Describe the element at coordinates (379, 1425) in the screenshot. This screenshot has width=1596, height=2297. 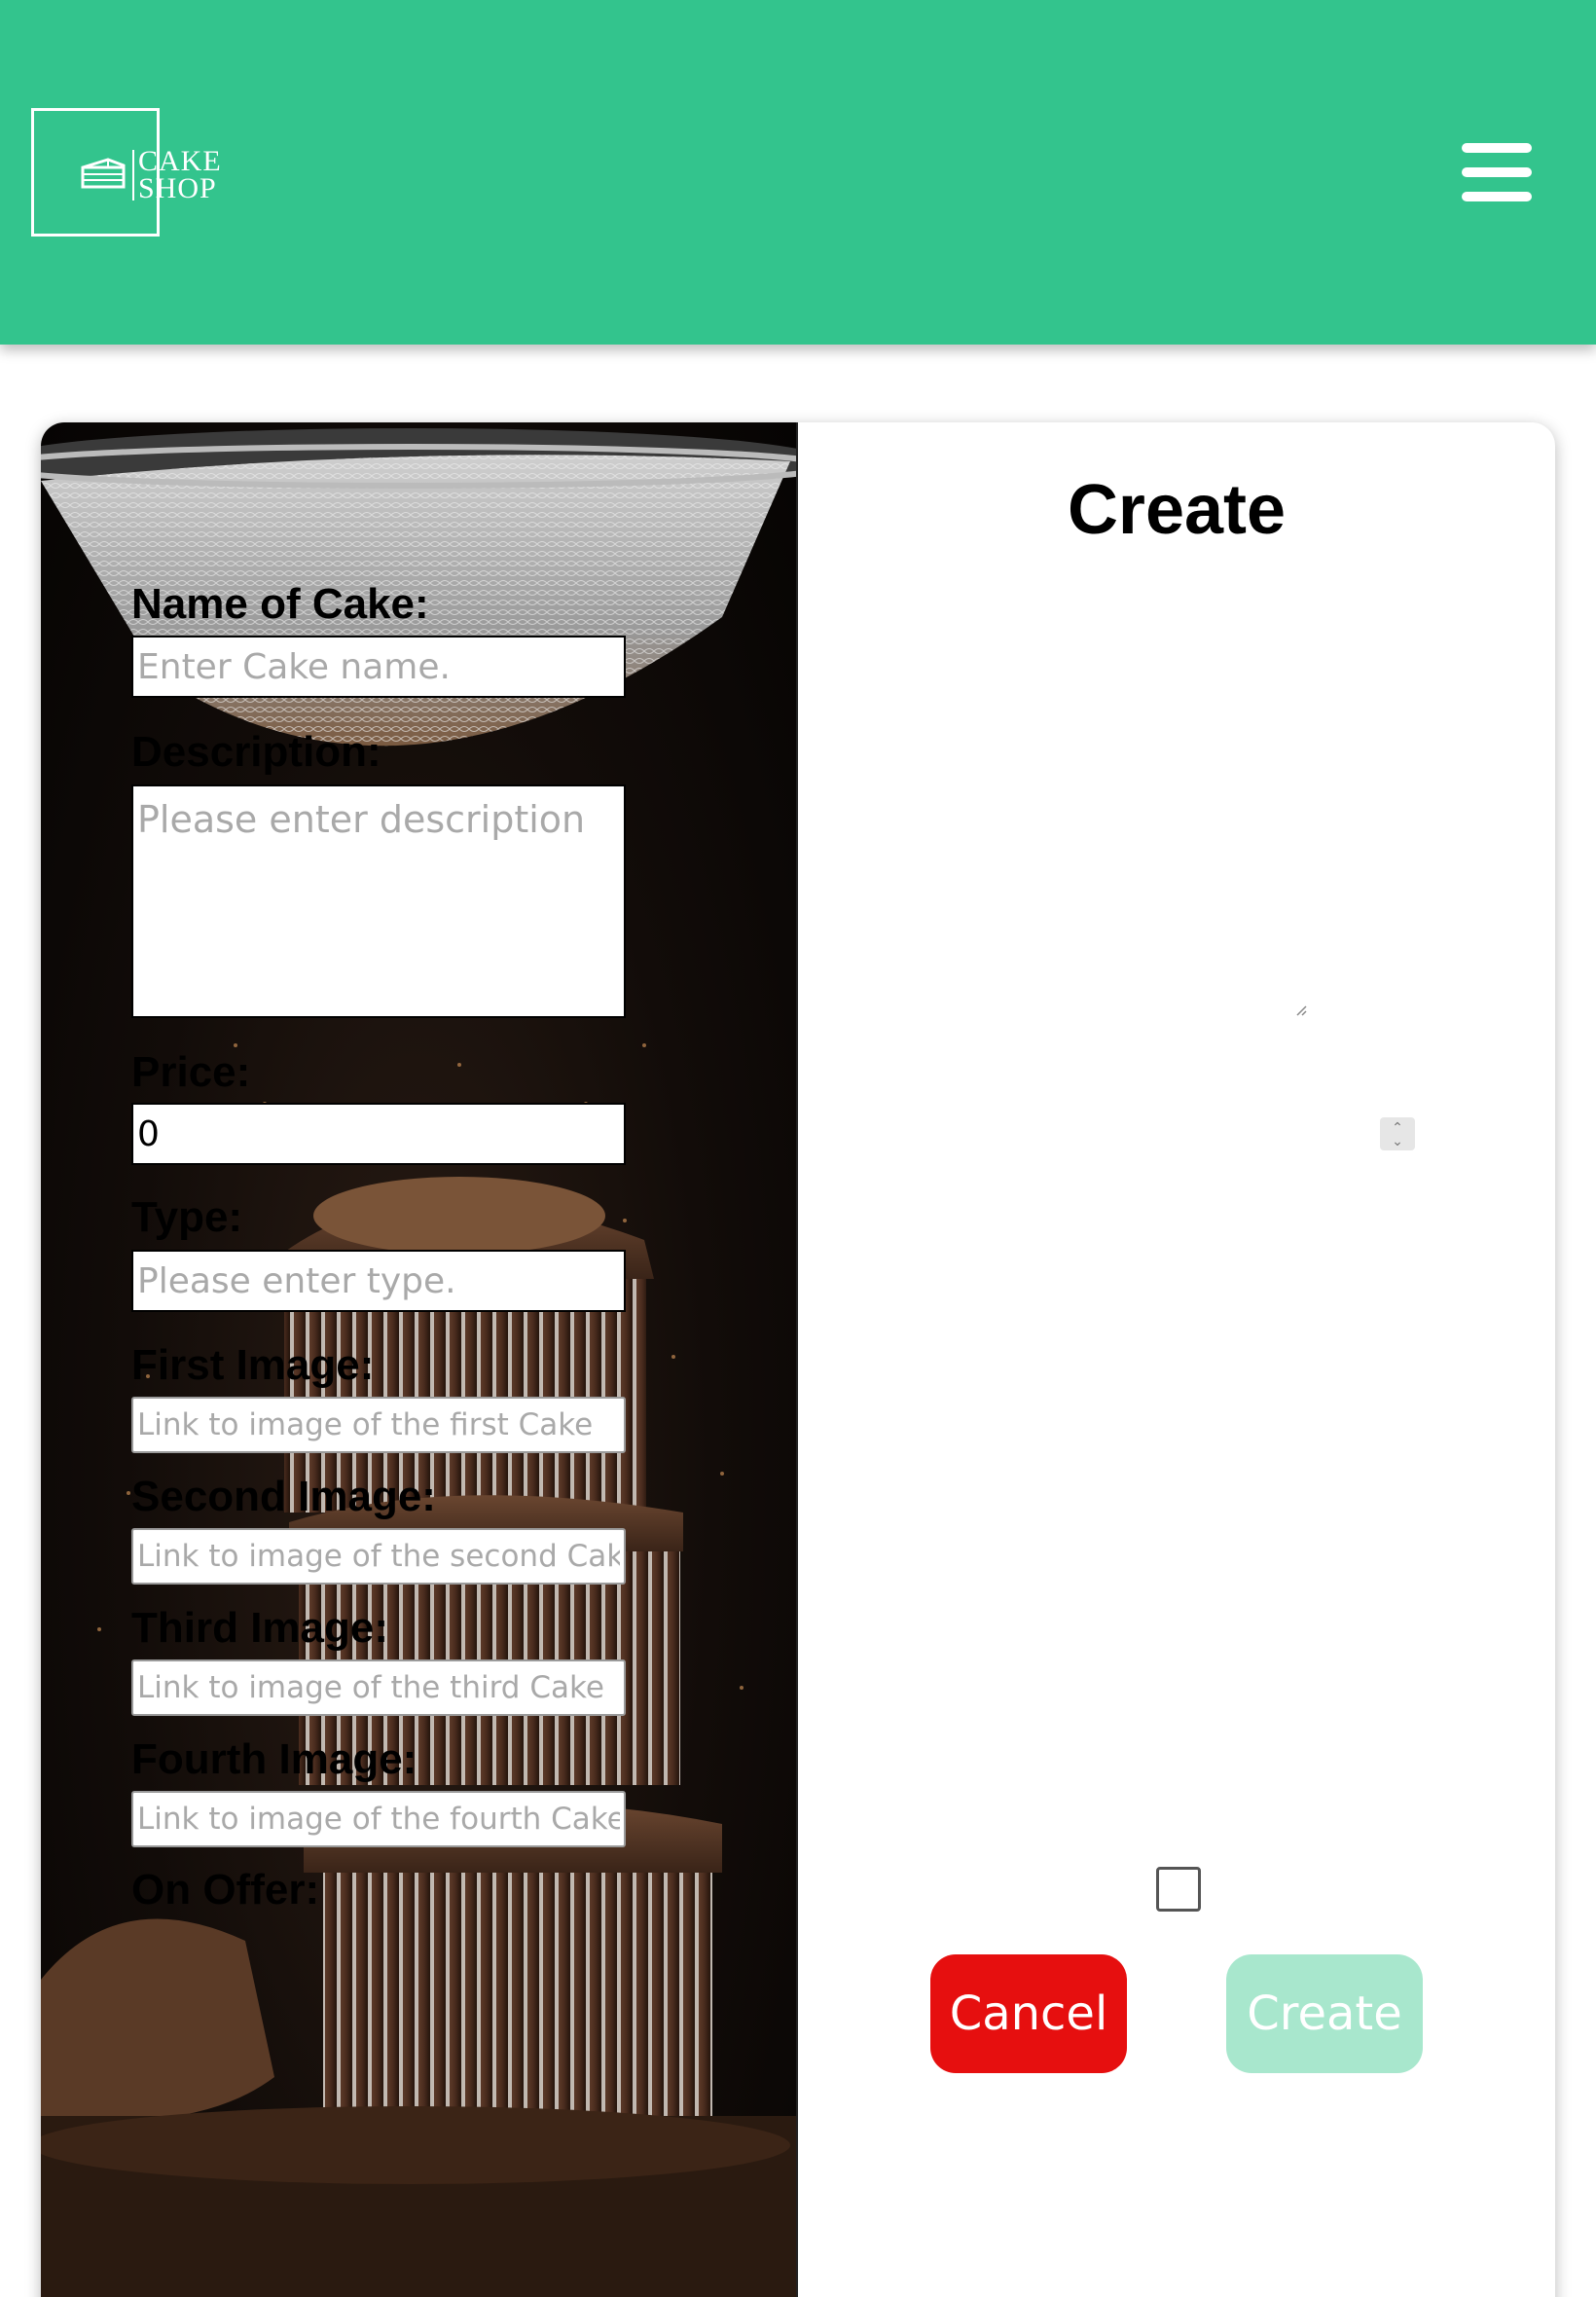
I see `first-image-input` at that location.